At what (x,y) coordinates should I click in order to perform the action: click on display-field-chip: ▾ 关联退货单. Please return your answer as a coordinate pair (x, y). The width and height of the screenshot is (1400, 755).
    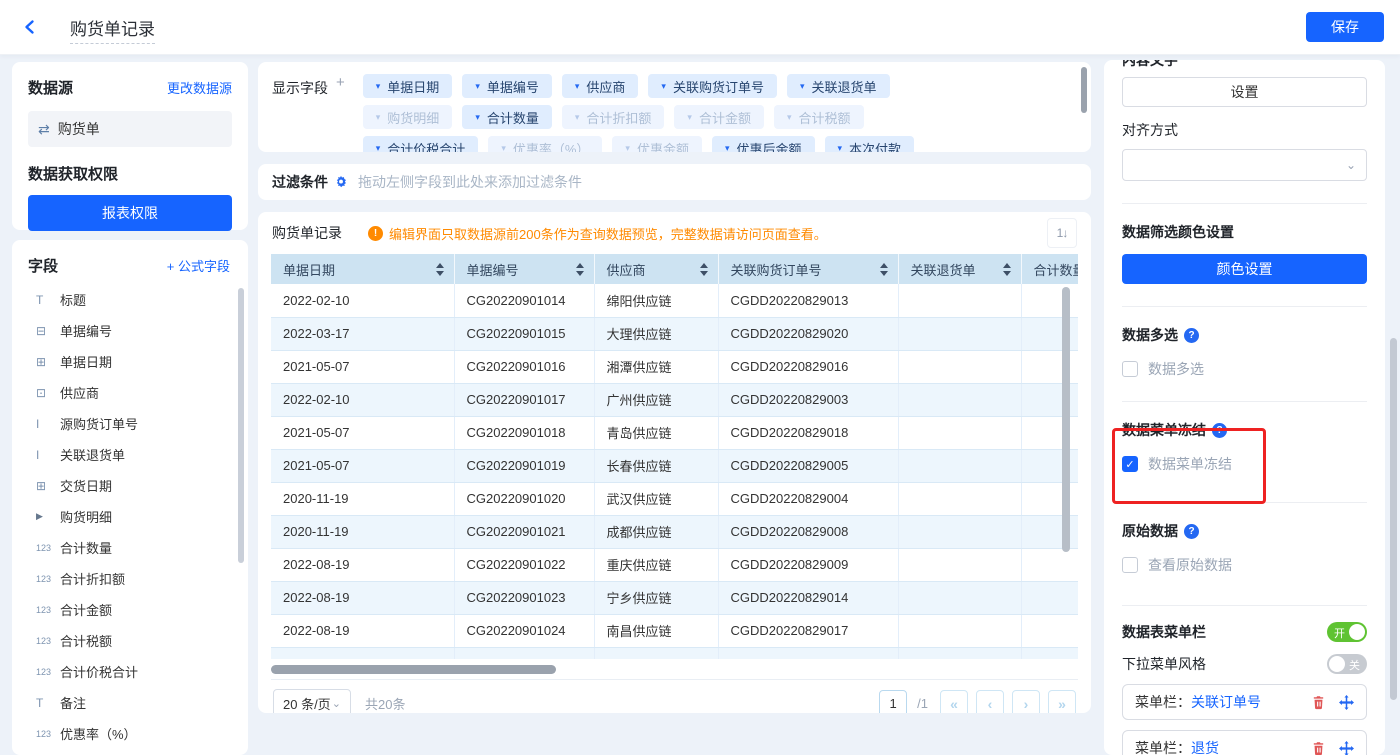
    Looking at the image, I should click on (838, 86).